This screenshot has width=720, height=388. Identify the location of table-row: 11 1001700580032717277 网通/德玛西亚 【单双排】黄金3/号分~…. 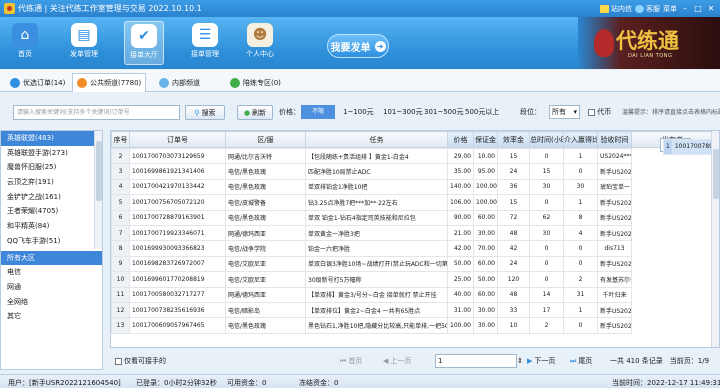
(412, 294).